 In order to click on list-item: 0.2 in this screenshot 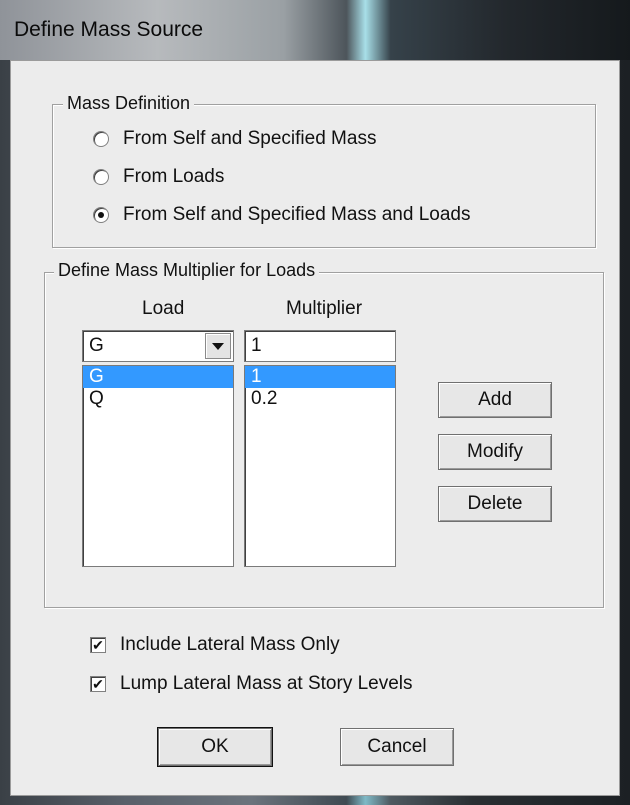, I will do `click(320, 399)`.